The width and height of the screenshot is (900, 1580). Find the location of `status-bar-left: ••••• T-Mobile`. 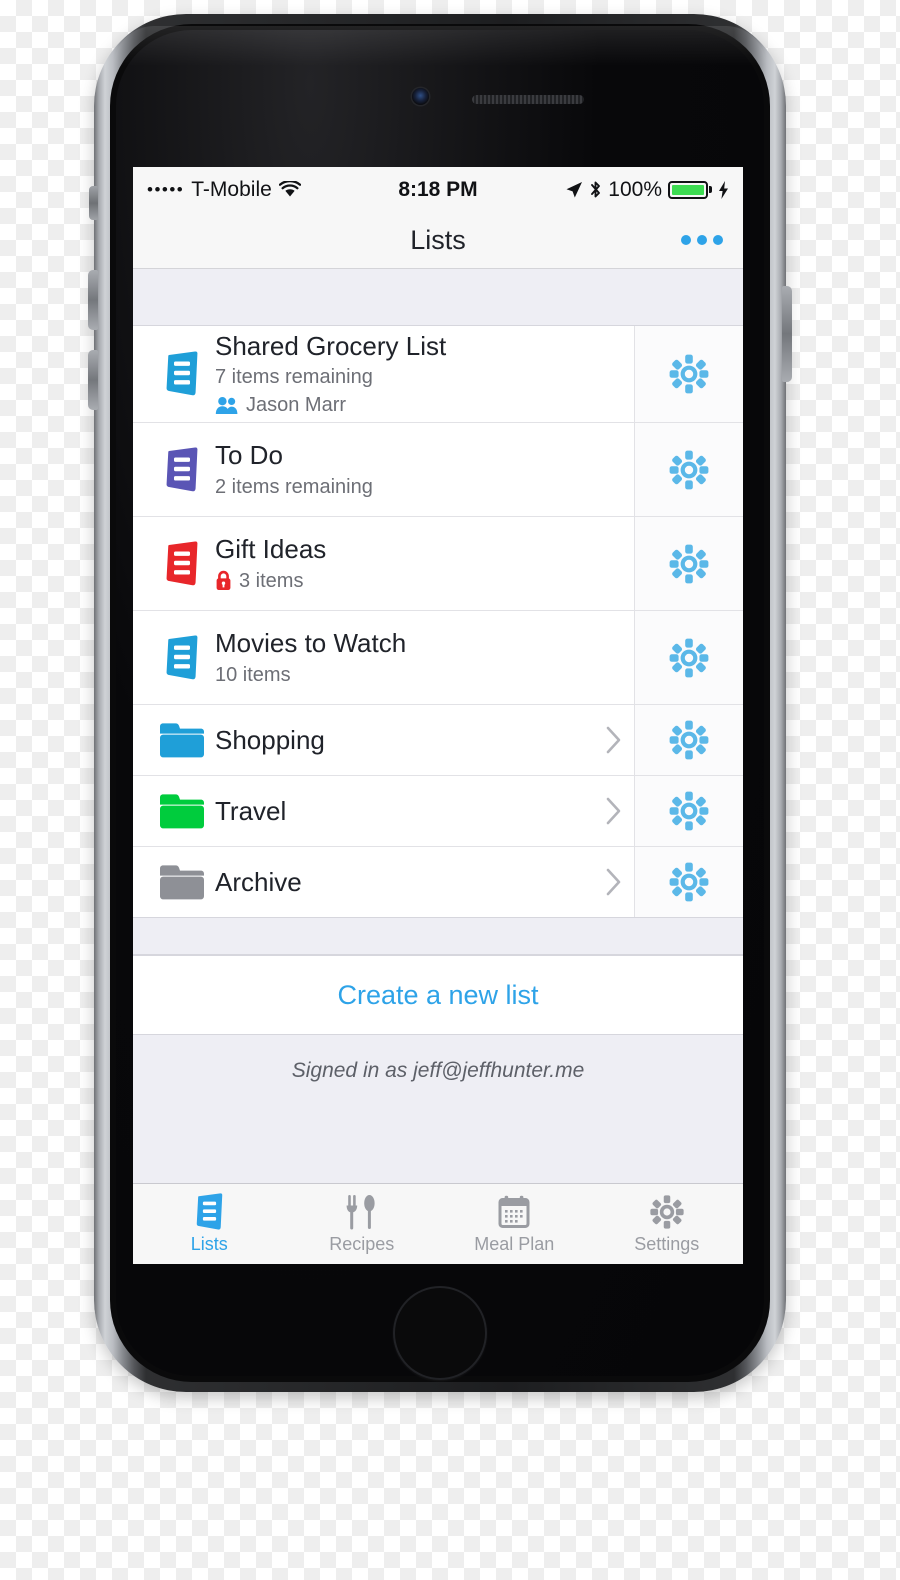

status-bar-left: ••••• T-Mobile is located at coordinates (224, 190).